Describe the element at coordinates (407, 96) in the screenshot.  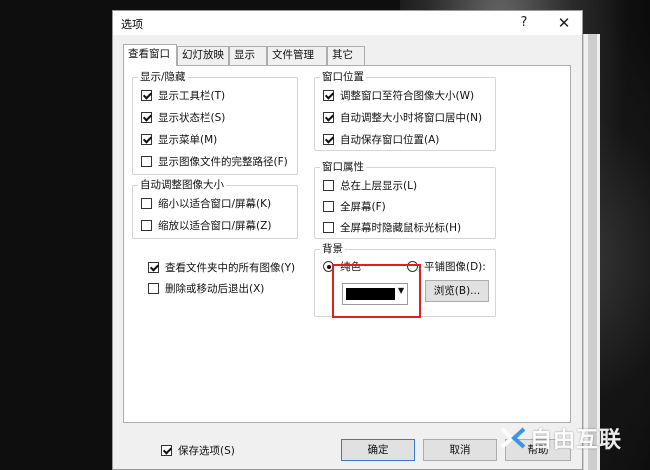
I see `checkbox-label: 调整窗口至符合图像大小(W)` at that location.